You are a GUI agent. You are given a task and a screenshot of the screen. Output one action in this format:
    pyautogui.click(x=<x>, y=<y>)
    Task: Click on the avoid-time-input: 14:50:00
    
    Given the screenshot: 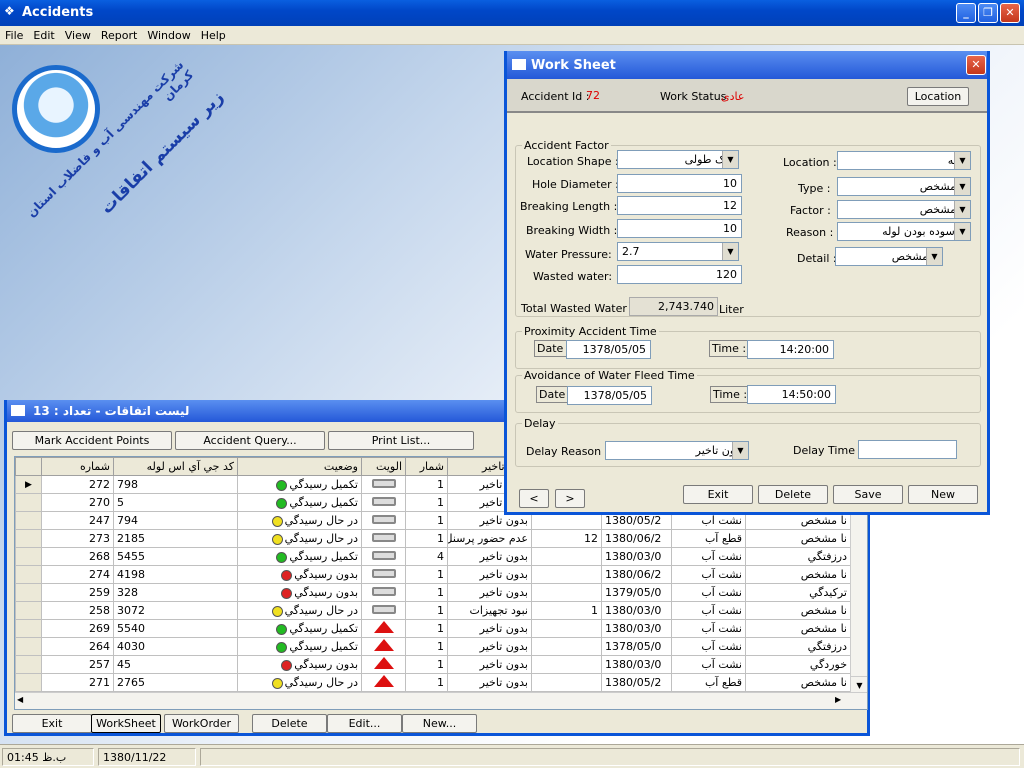 What is the action you would take?
    pyautogui.click(x=791, y=394)
    